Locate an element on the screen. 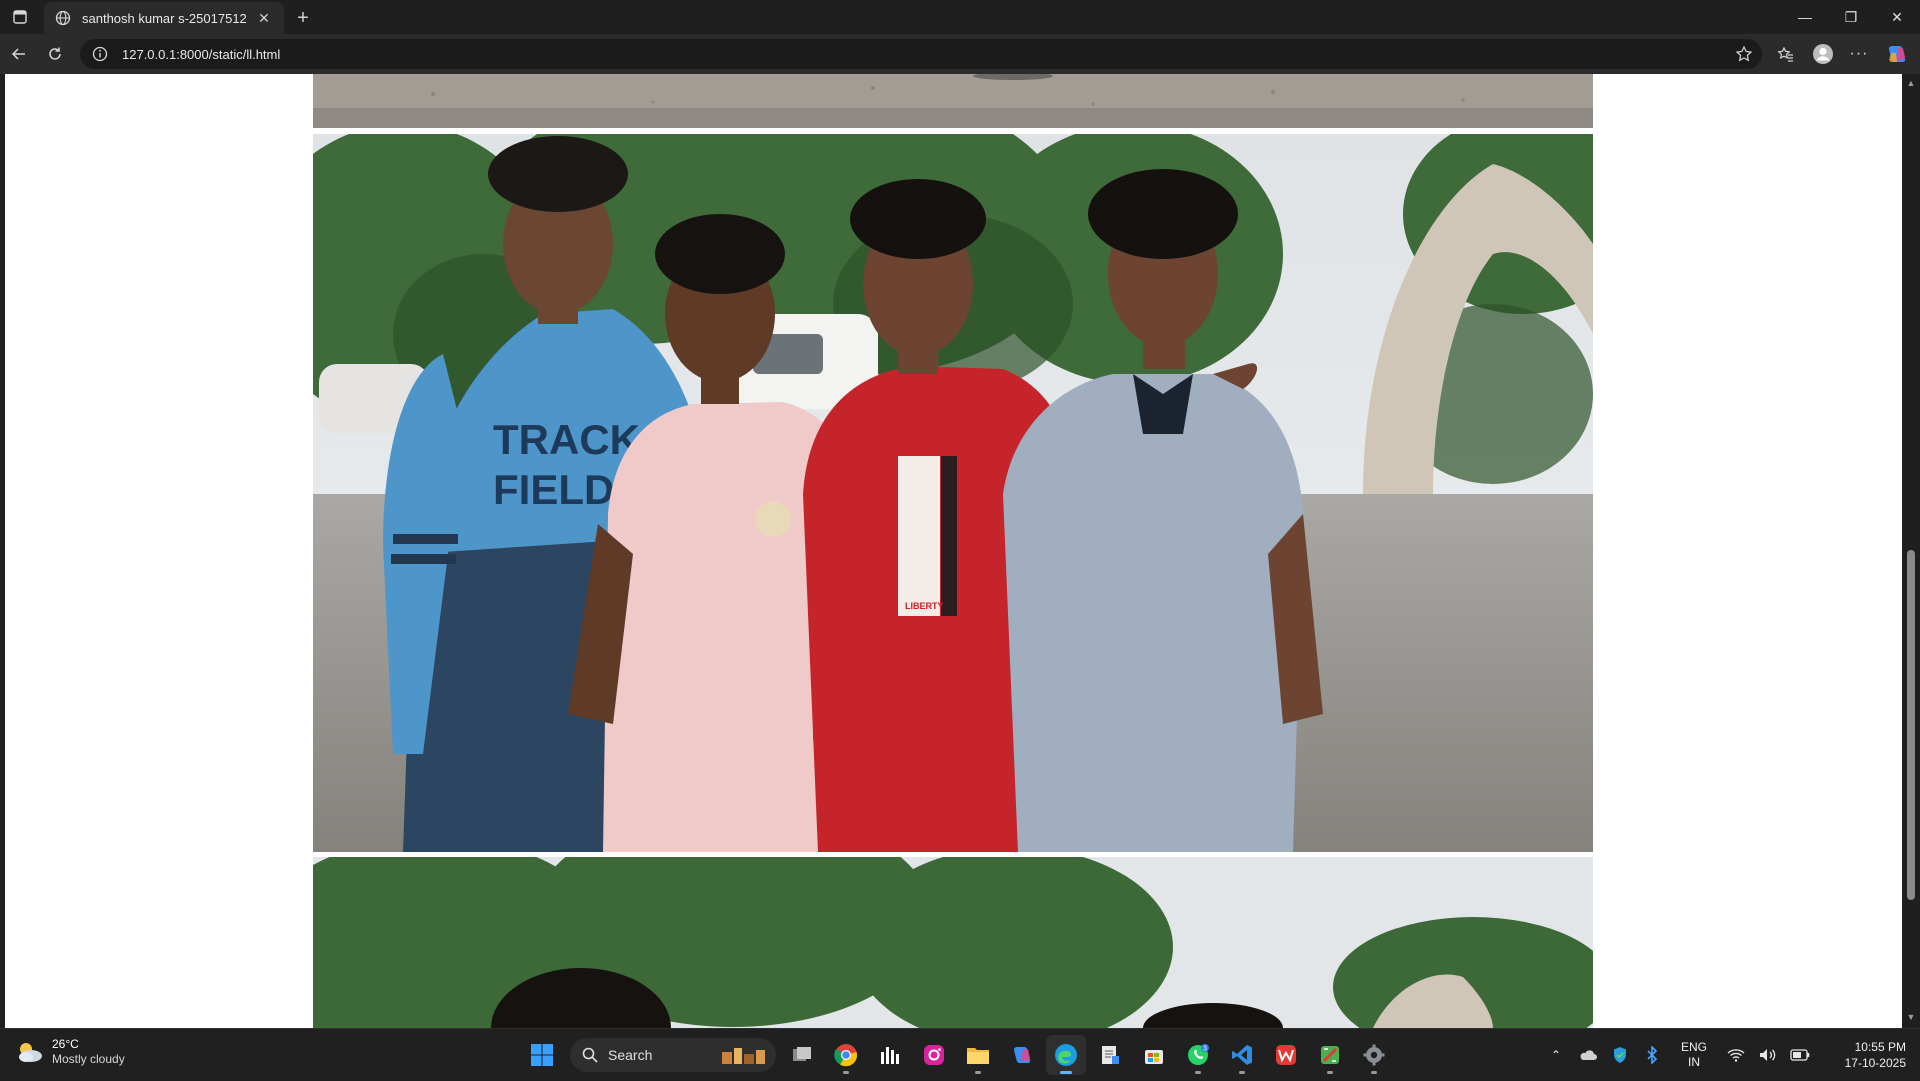 The width and height of the screenshot is (1920, 1081). favorites-button is located at coordinates (1786, 54).